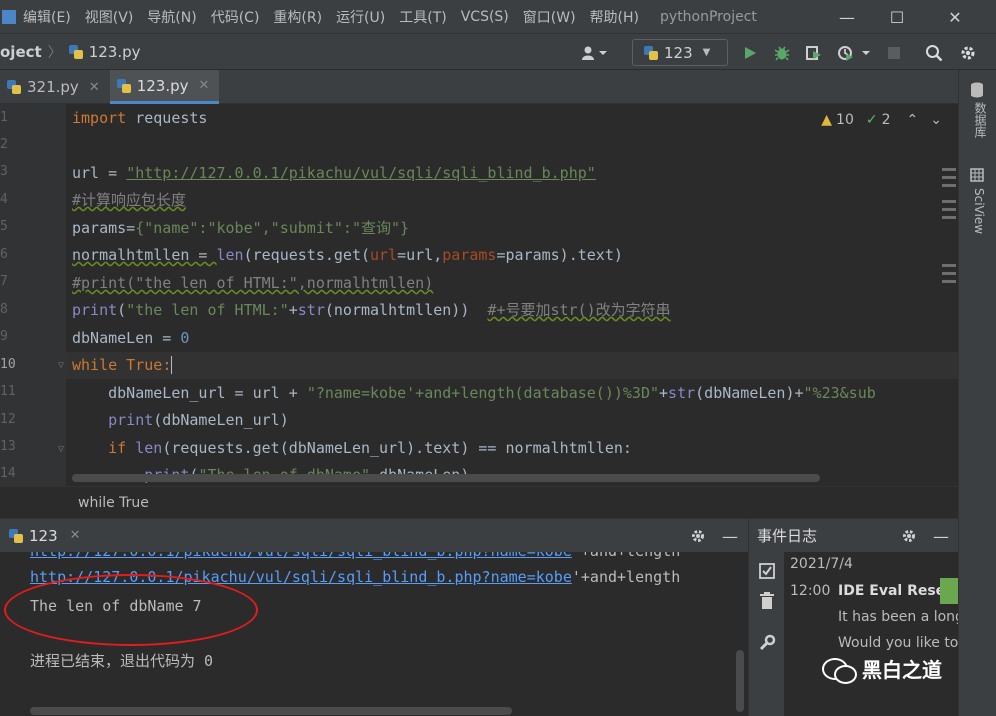 The image size is (996, 716). Describe the element at coordinates (4, 117) in the screenshot. I see `line-number: 1` at that location.